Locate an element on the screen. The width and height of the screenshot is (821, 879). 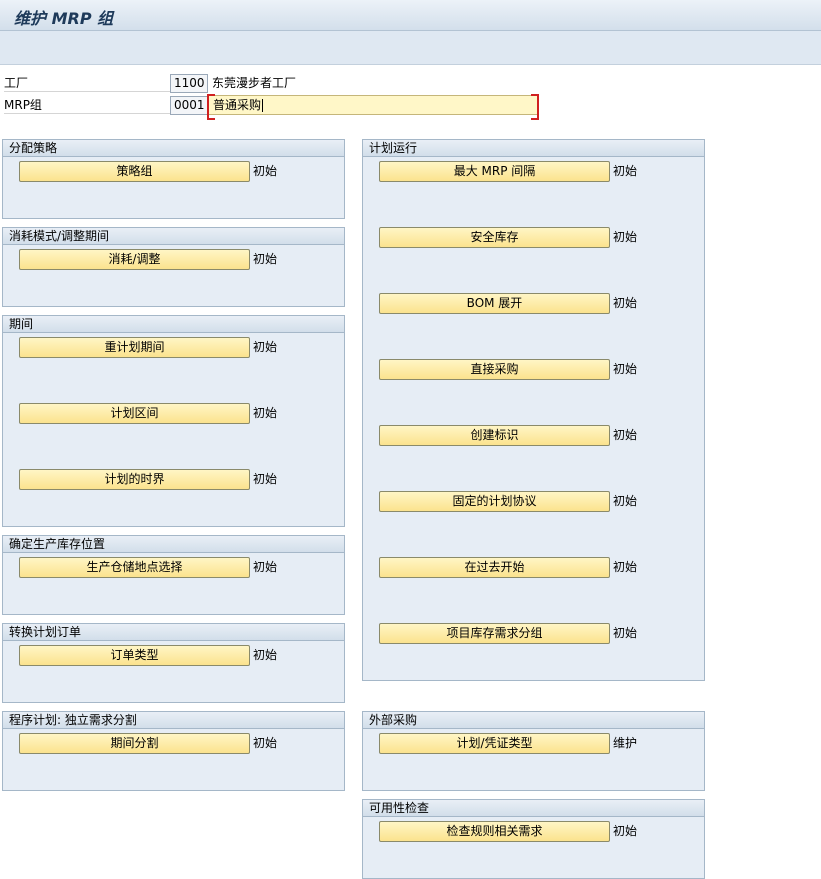
panel-title: 分配策略 is located at coordinates (173, 148).